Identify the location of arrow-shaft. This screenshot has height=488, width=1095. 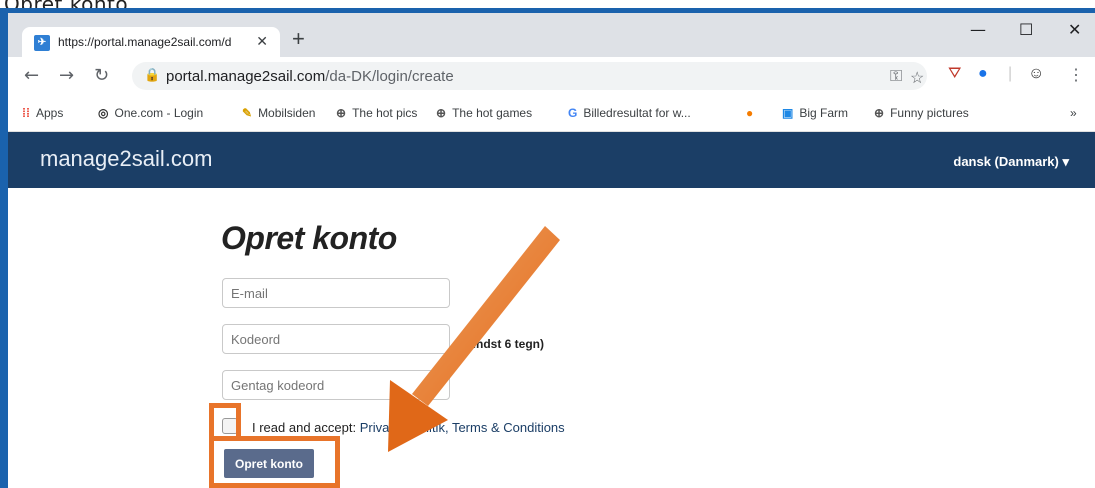
(486, 316).